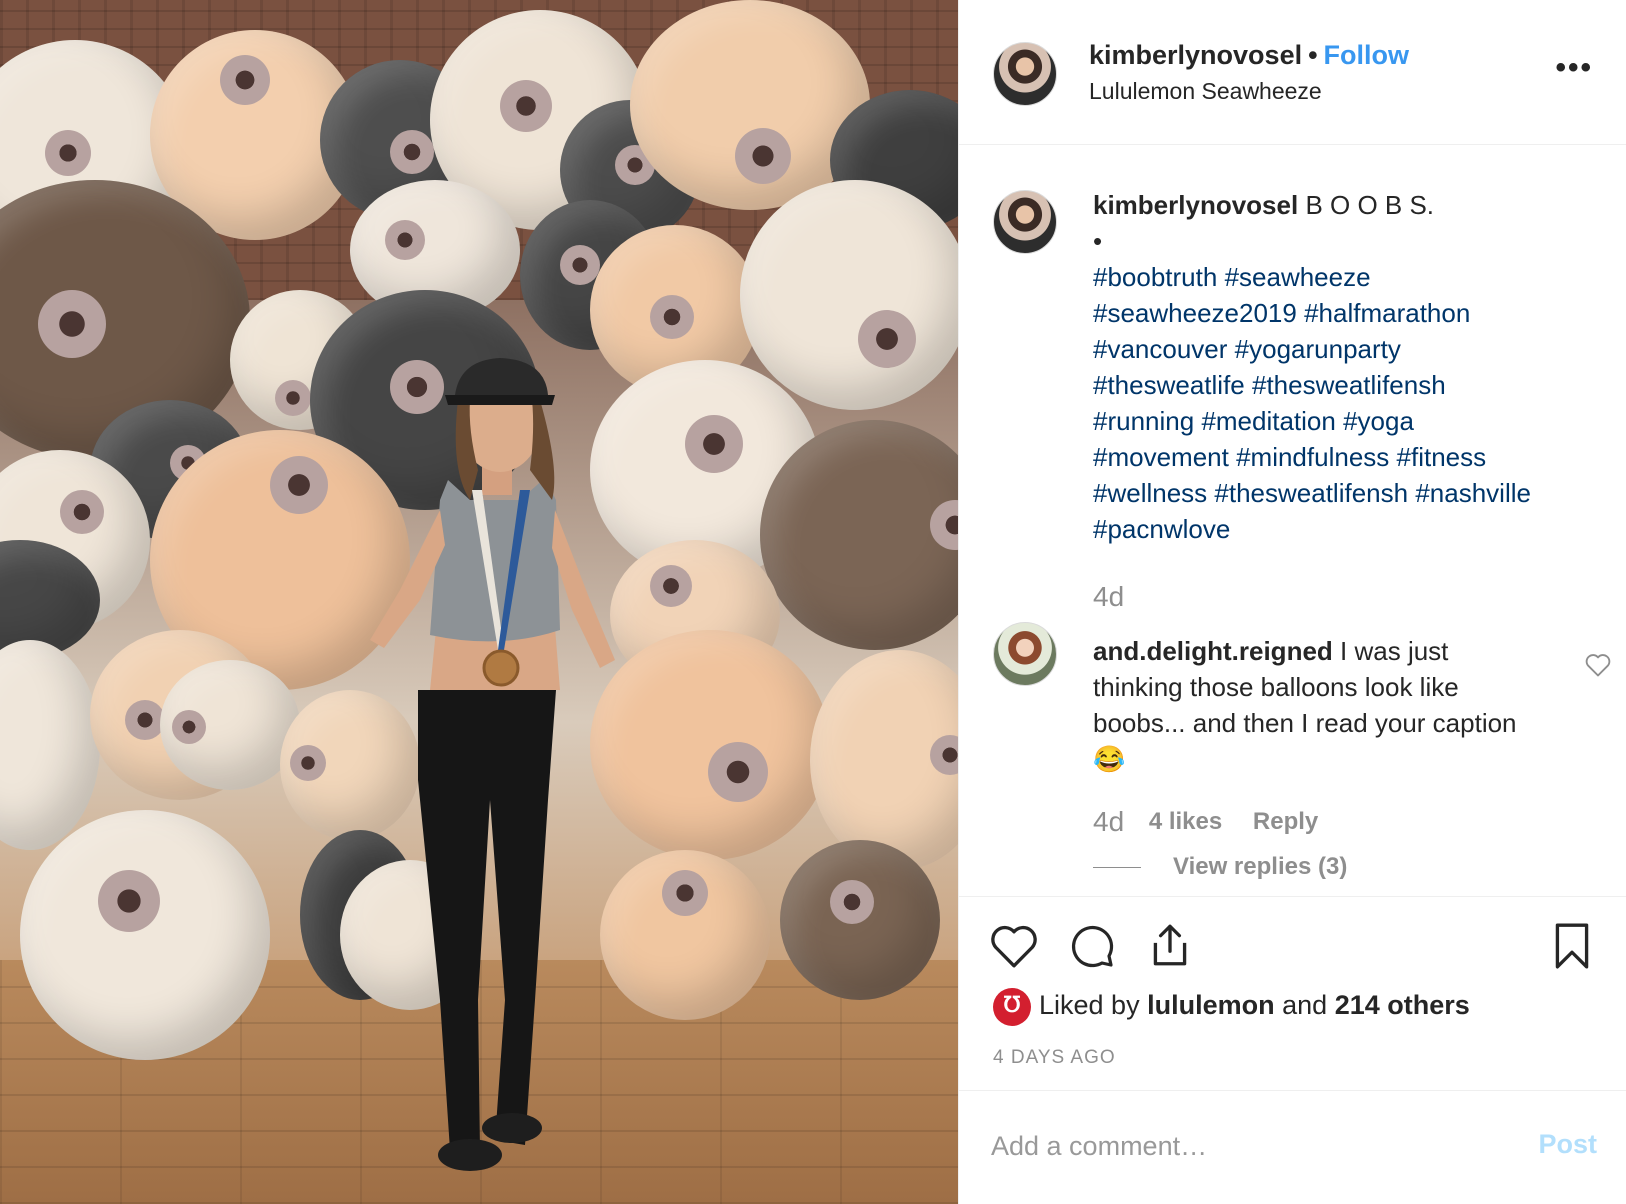  Describe the element at coordinates (1161, 457) in the screenshot. I see `hashtag: #movement` at that location.